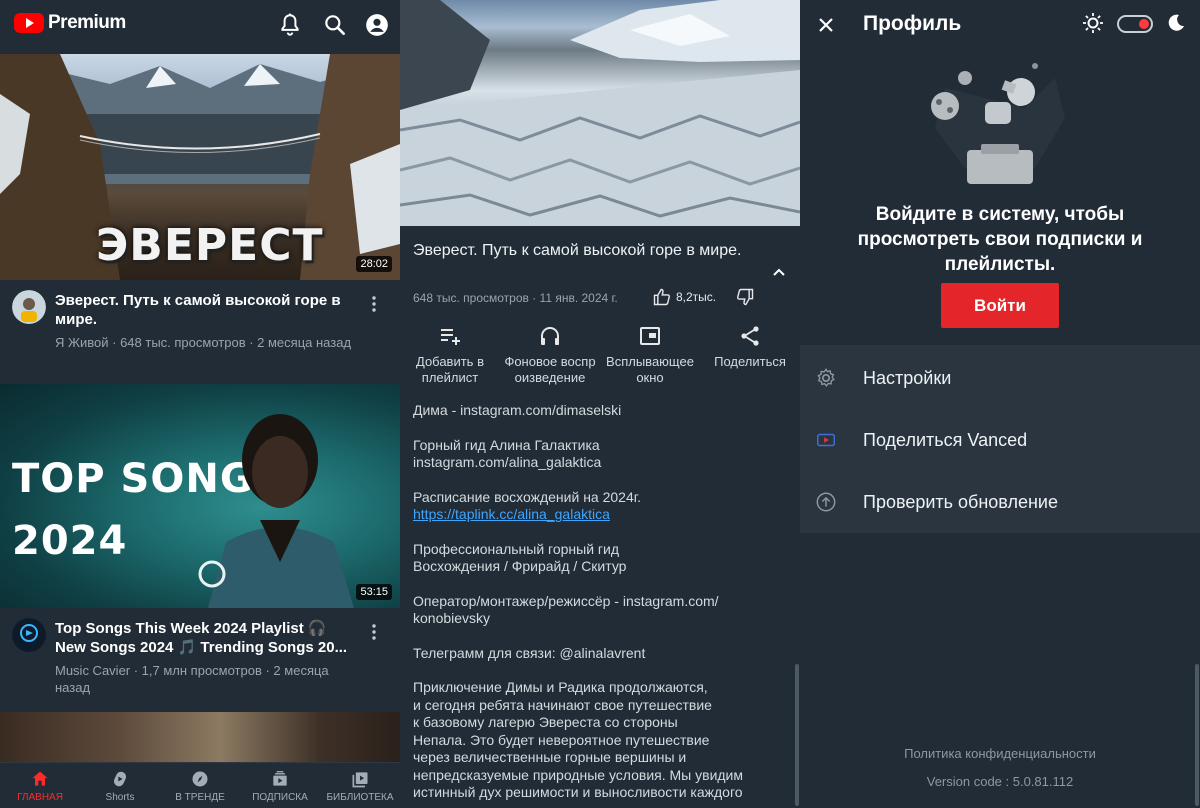 Image resolution: width=1200 pixels, height=808 pixels. What do you see at coordinates (517, 410) in the screenshot?
I see `description-line: Дима - instagram.com/dimaselski` at bounding box center [517, 410].